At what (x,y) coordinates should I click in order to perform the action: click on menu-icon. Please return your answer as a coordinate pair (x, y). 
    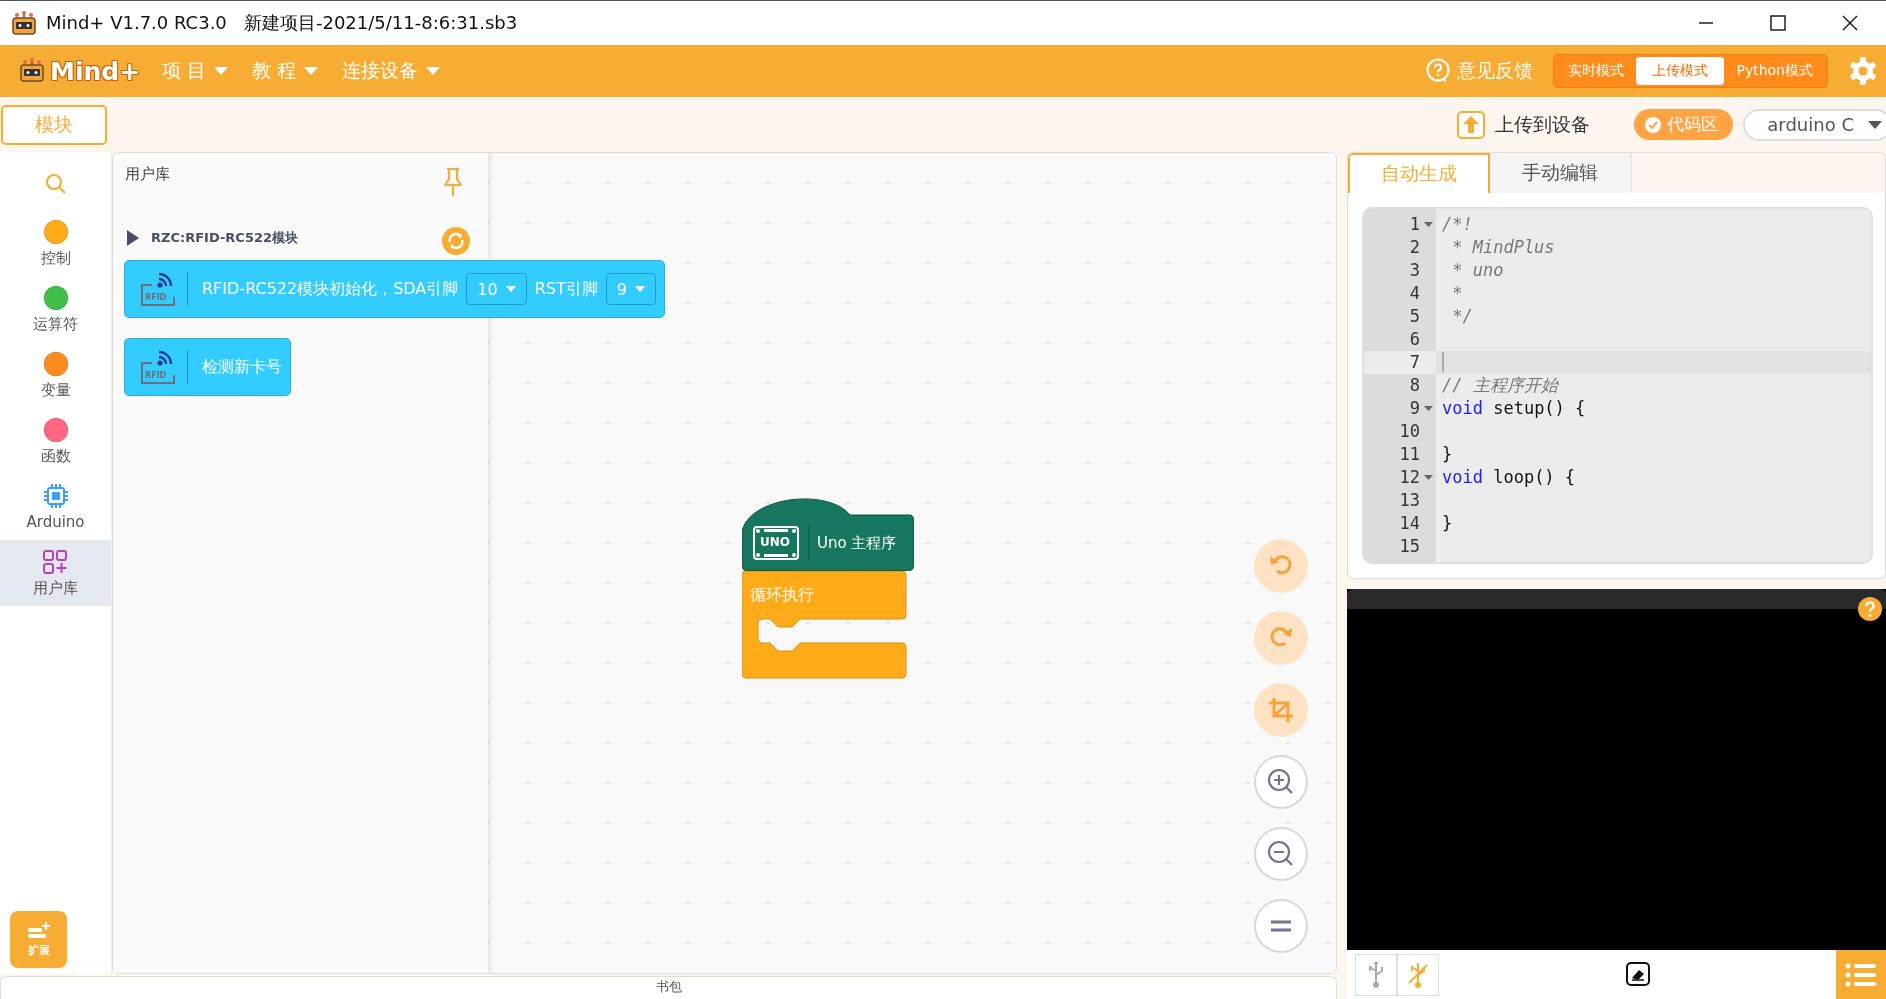
    Looking at the image, I should click on (1861, 974).